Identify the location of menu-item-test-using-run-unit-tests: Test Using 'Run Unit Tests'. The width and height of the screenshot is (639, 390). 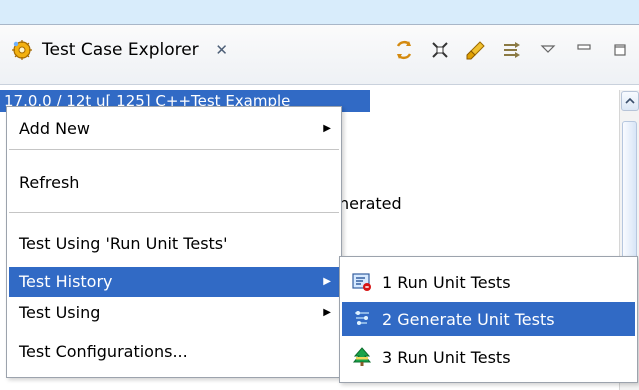
(174, 244).